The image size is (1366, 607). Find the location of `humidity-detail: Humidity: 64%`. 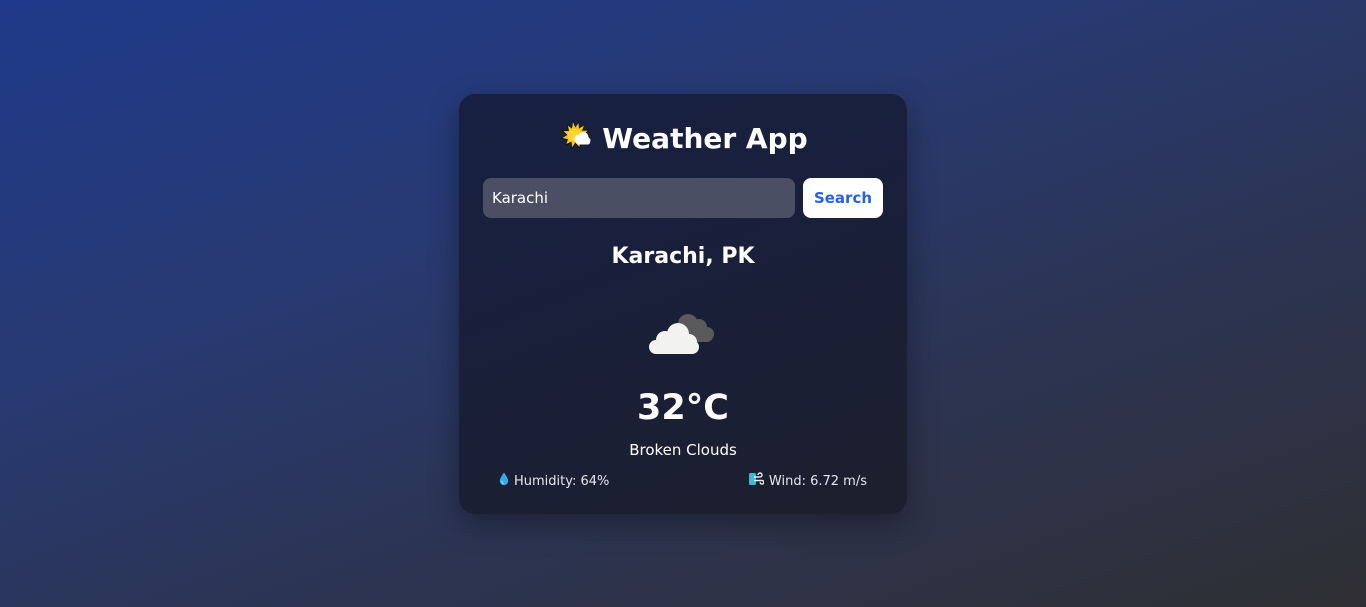

humidity-detail: Humidity: 64% is located at coordinates (554, 481).